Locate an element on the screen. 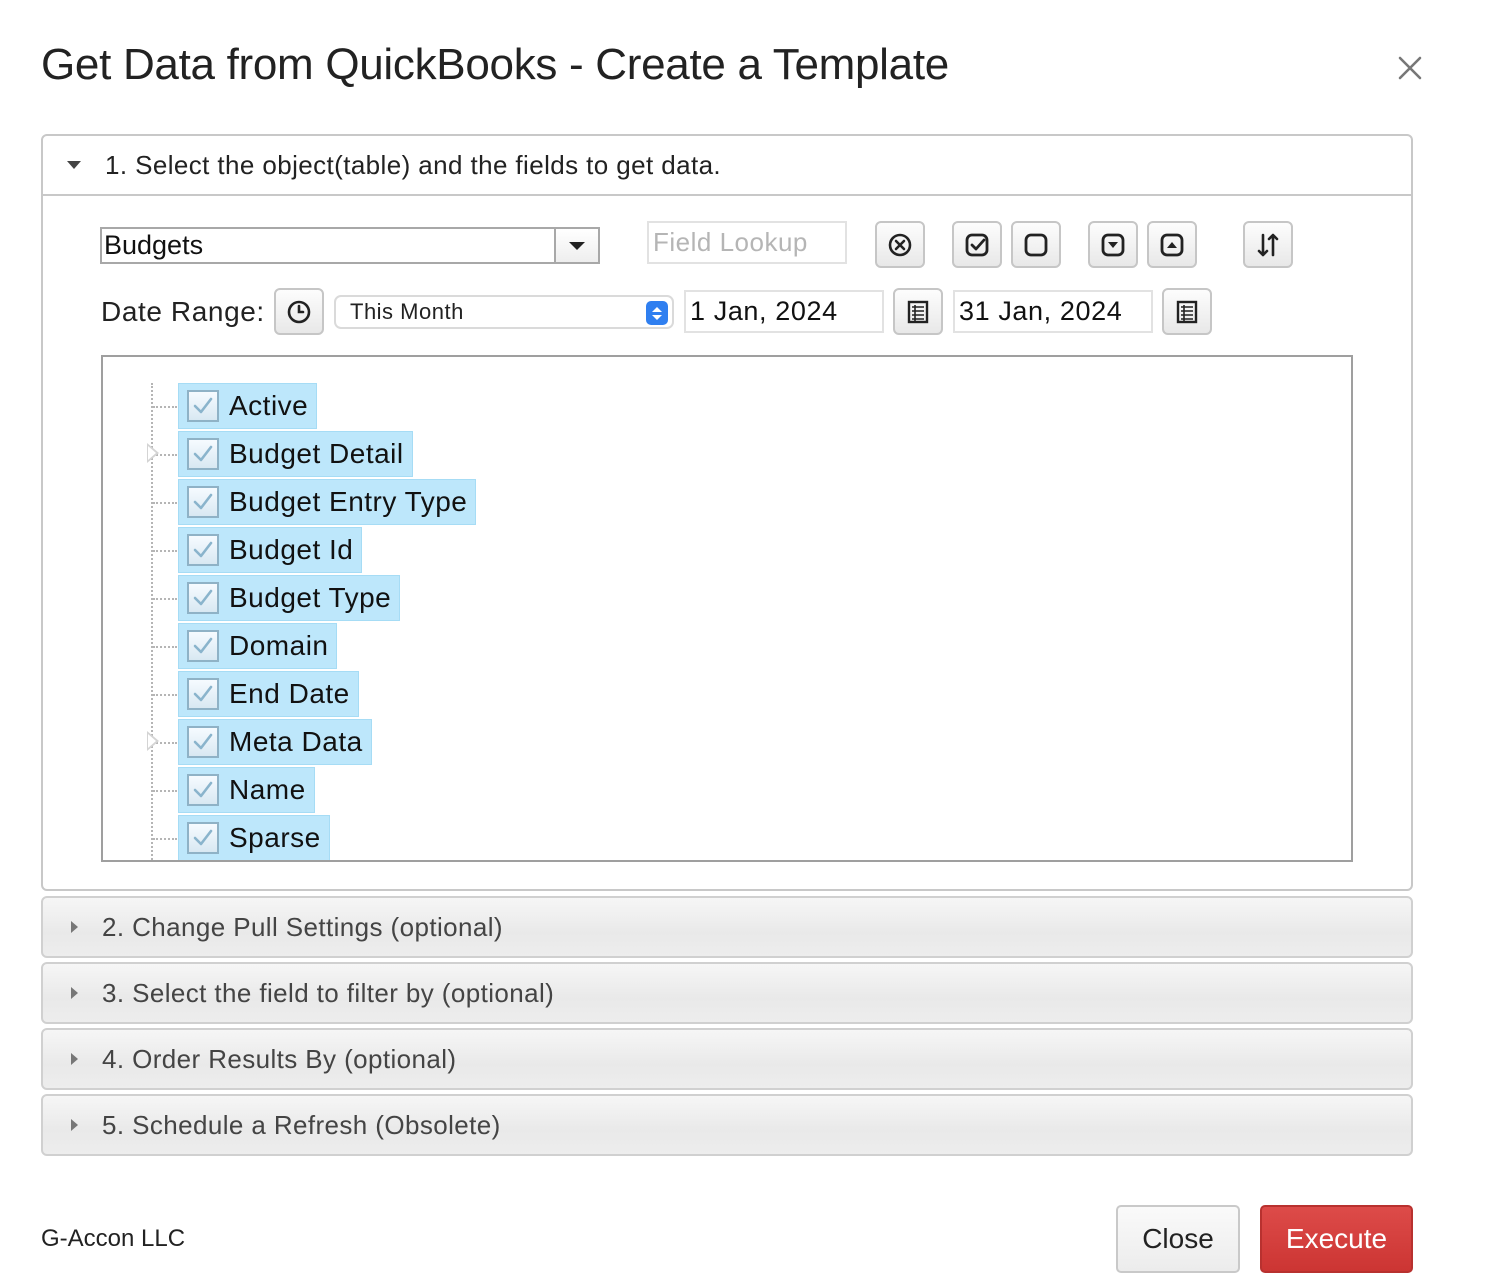  tree-node: Name is located at coordinates (403, 790).